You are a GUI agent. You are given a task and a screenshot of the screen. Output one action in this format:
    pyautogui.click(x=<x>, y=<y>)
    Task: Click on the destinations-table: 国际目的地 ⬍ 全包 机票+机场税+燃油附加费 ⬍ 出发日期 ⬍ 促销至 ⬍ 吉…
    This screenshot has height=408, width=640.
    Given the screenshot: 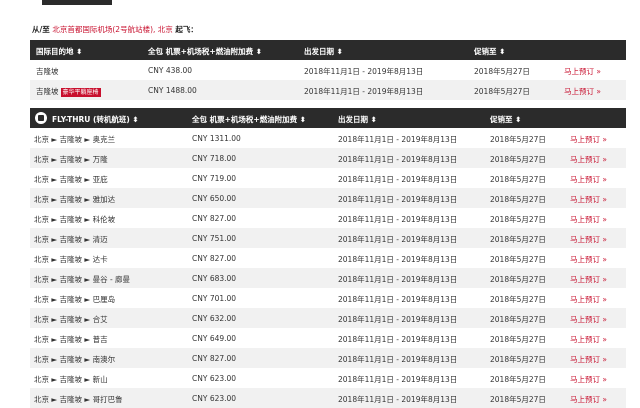 What is the action you would take?
    pyautogui.click(x=328, y=70)
    